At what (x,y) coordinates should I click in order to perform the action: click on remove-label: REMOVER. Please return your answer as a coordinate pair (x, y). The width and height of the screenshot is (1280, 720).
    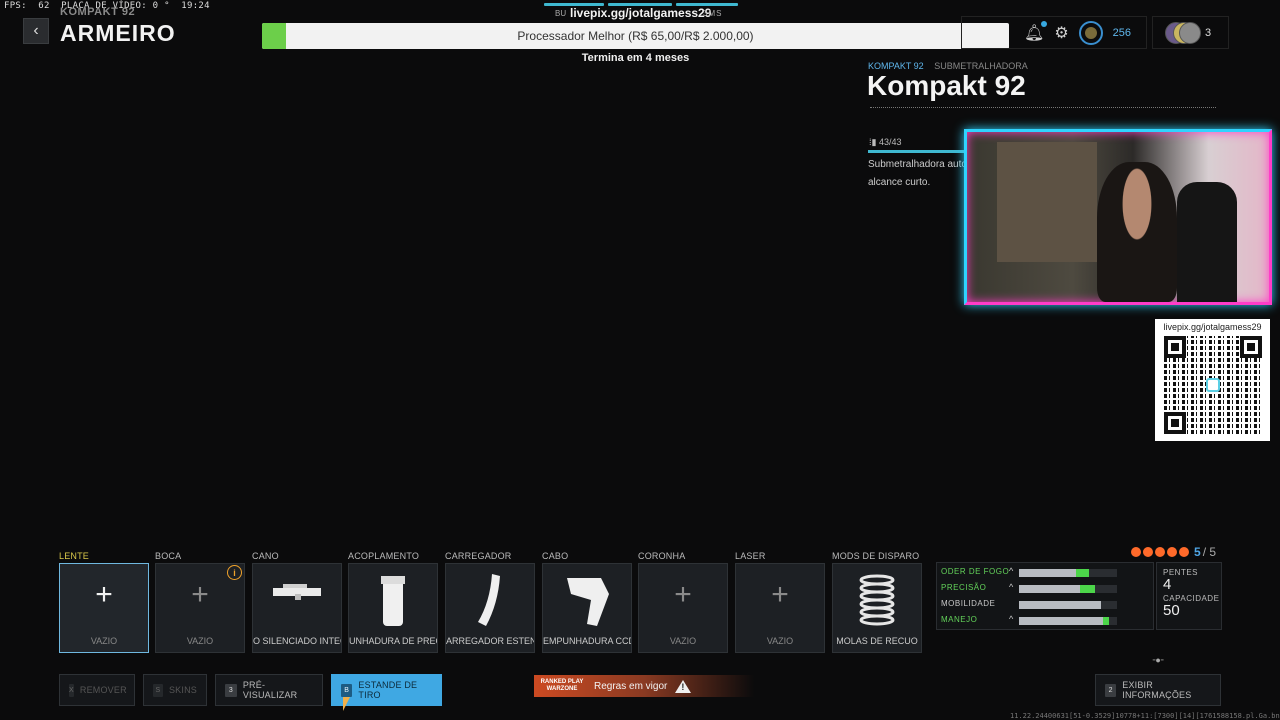
    Looking at the image, I should click on (103, 690).